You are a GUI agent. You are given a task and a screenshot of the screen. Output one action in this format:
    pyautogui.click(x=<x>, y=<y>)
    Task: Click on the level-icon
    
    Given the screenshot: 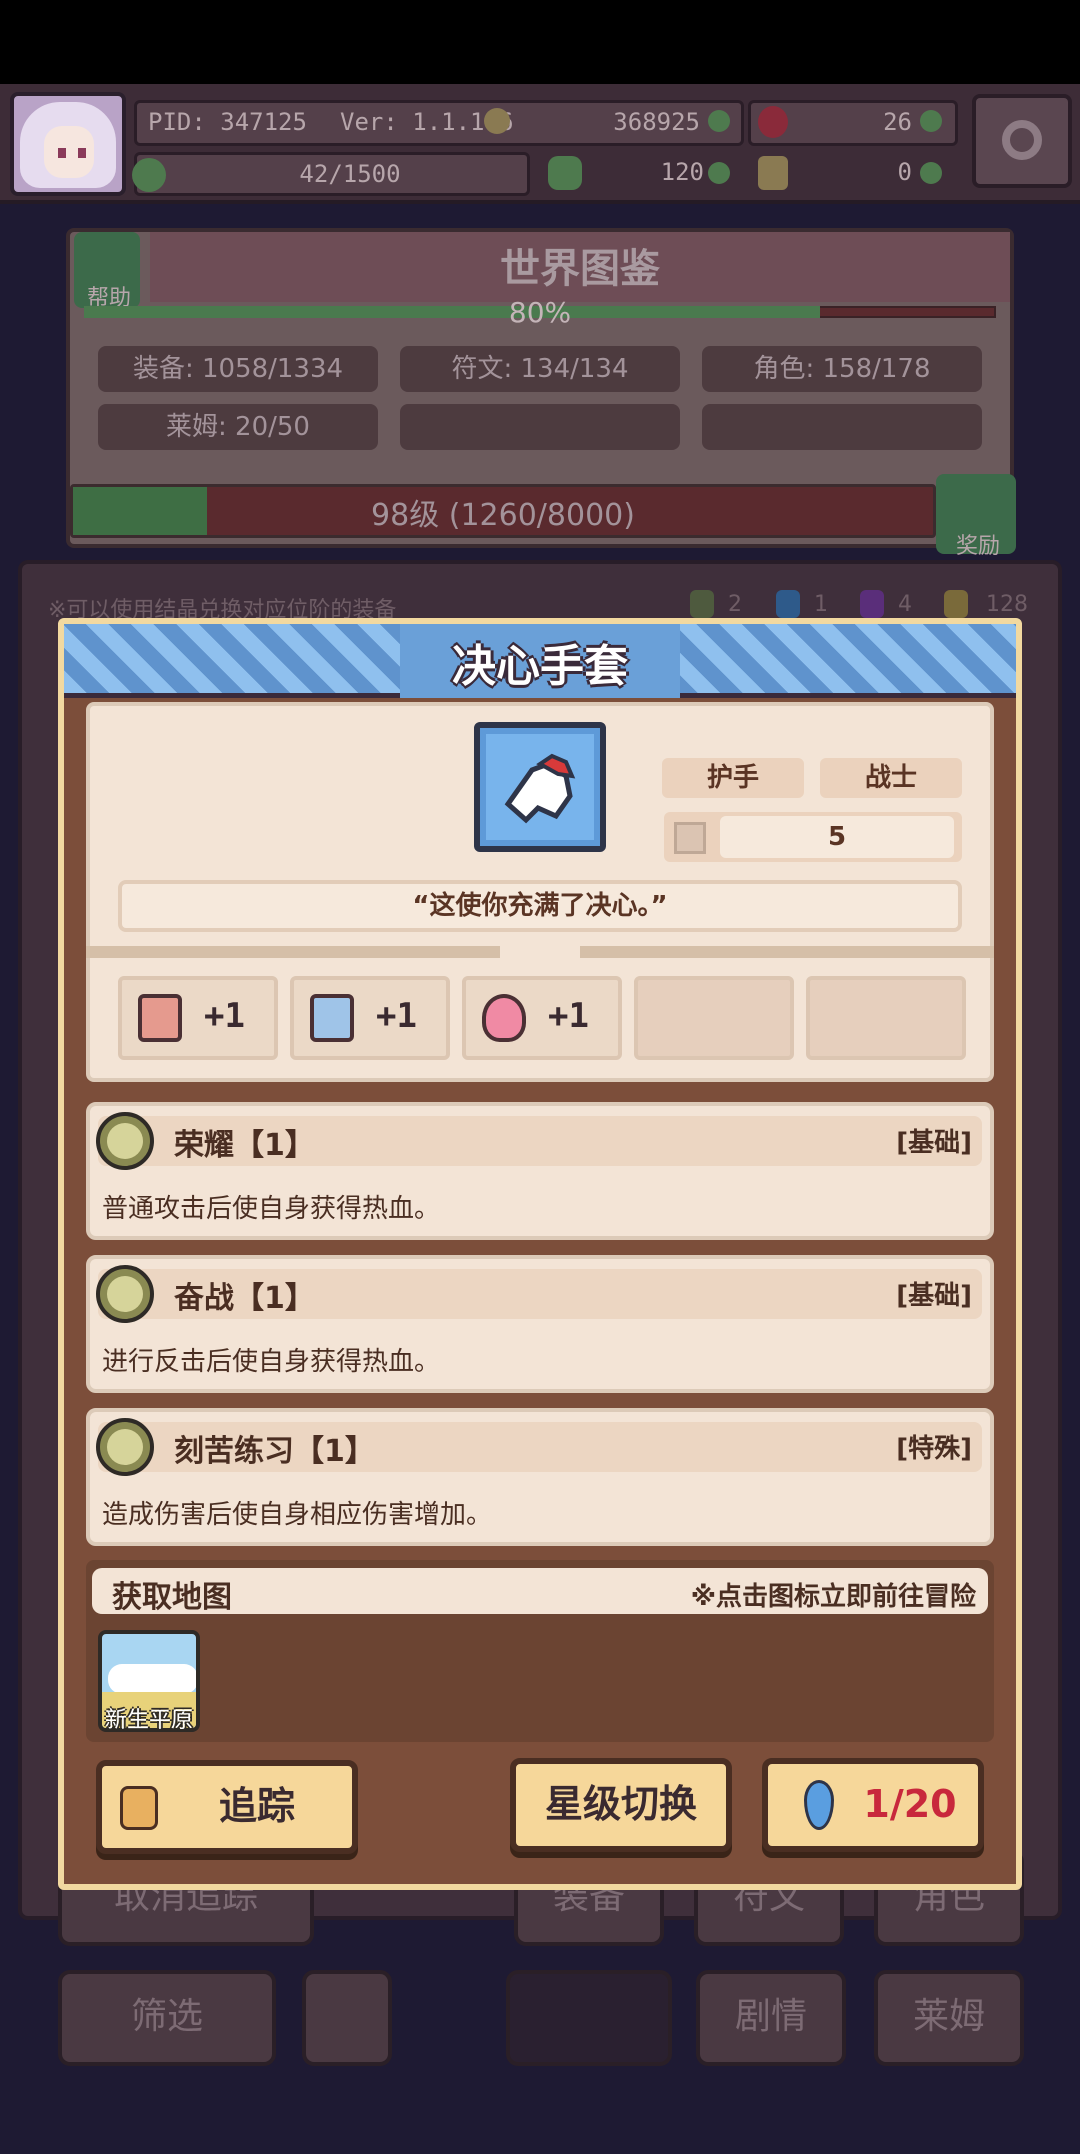 What is the action you would take?
    pyautogui.click(x=690, y=838)
    